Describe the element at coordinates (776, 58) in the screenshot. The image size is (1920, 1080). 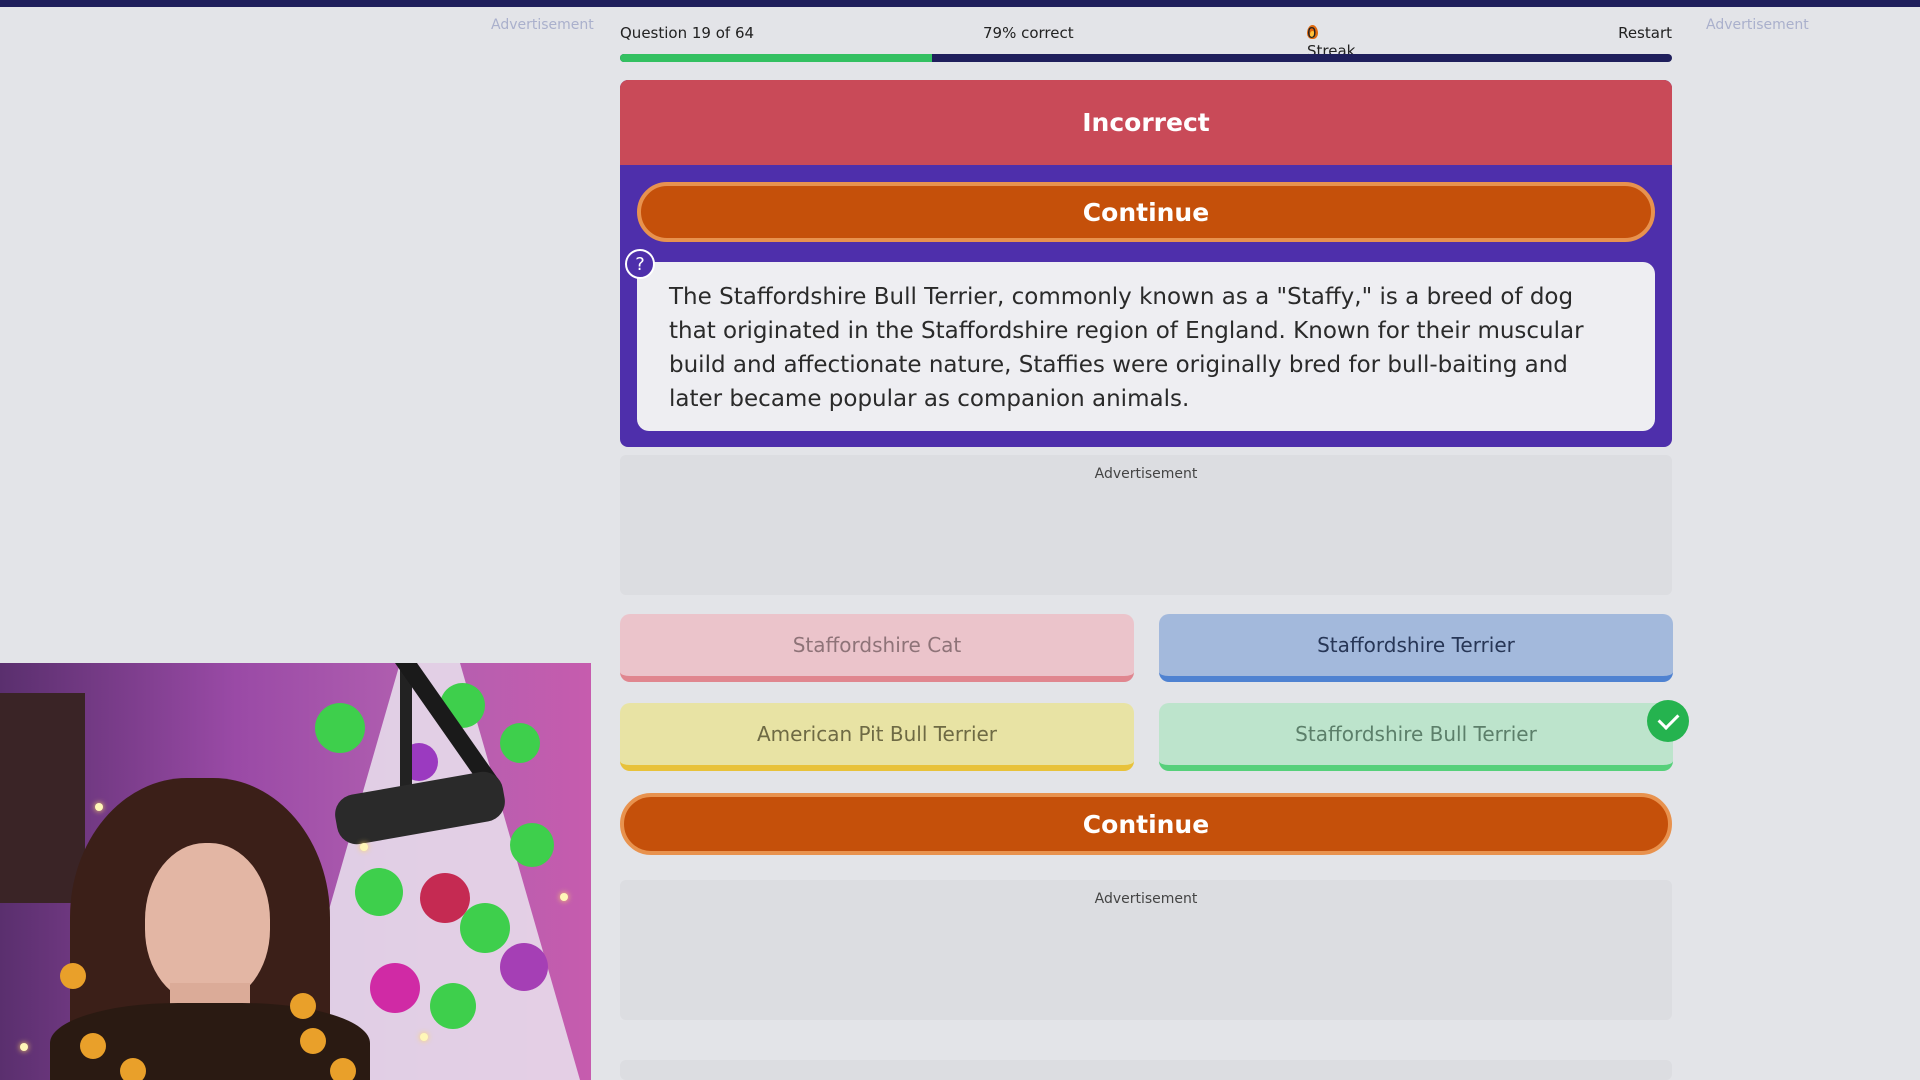
I see `progress-fill` at that location.